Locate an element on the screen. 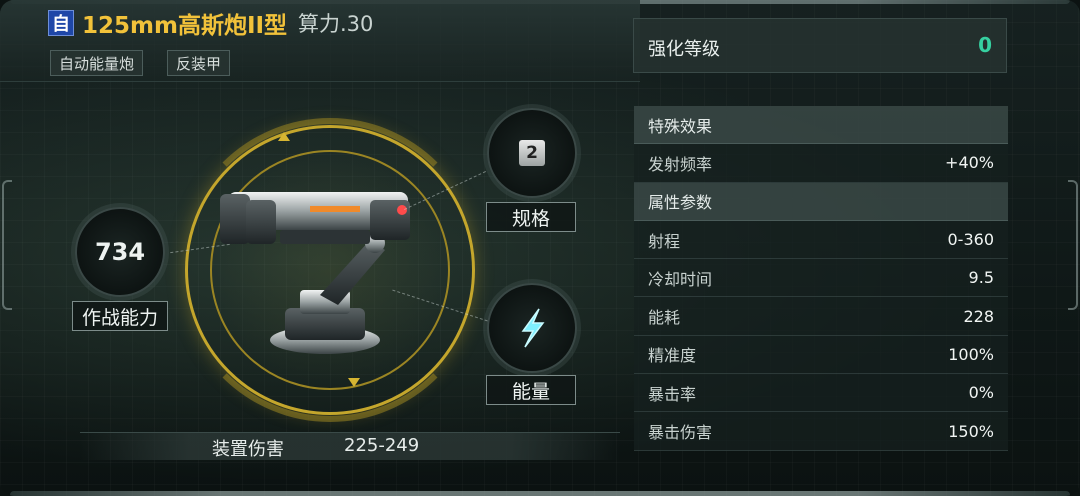  stat-label: 冷却时间 is located at coordinates (680, 279).